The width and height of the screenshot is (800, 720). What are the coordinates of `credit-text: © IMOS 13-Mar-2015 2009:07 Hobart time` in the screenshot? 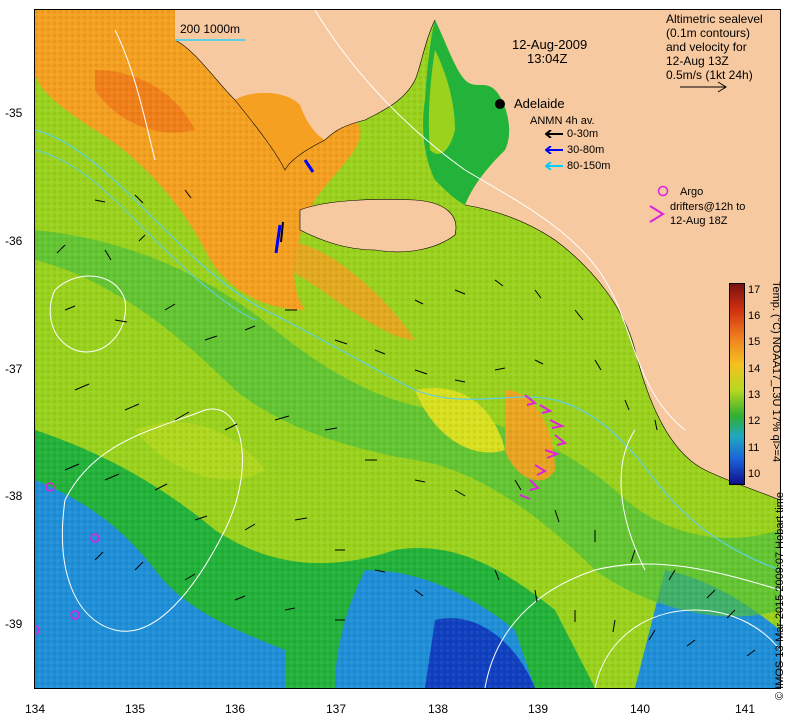 It's located at (780, 595).